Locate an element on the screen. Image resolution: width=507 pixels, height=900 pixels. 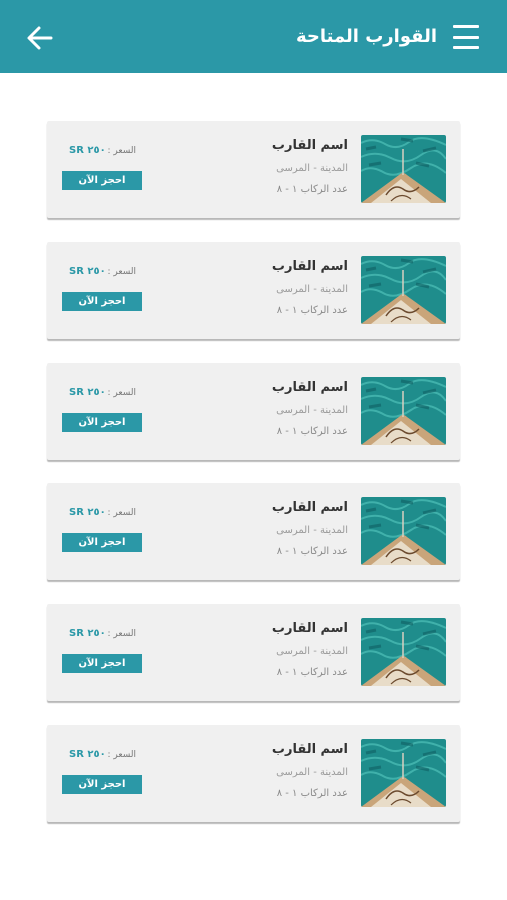
arrow-left-icon is located at coordinates (40, 38).